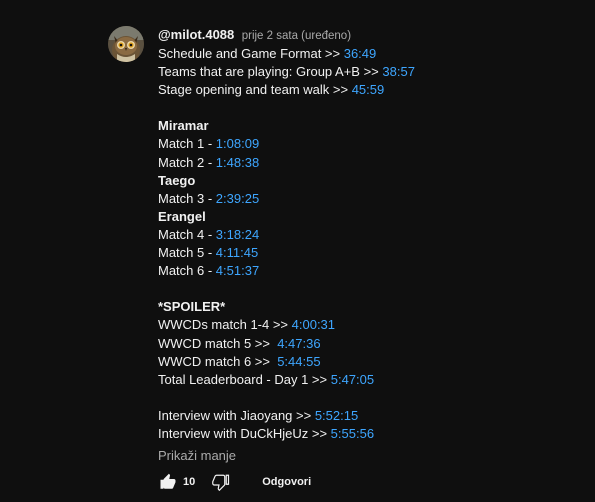 This screenshot has height=502, width=595. I want to click on line-text: Match 5 -, so click(187, 253).